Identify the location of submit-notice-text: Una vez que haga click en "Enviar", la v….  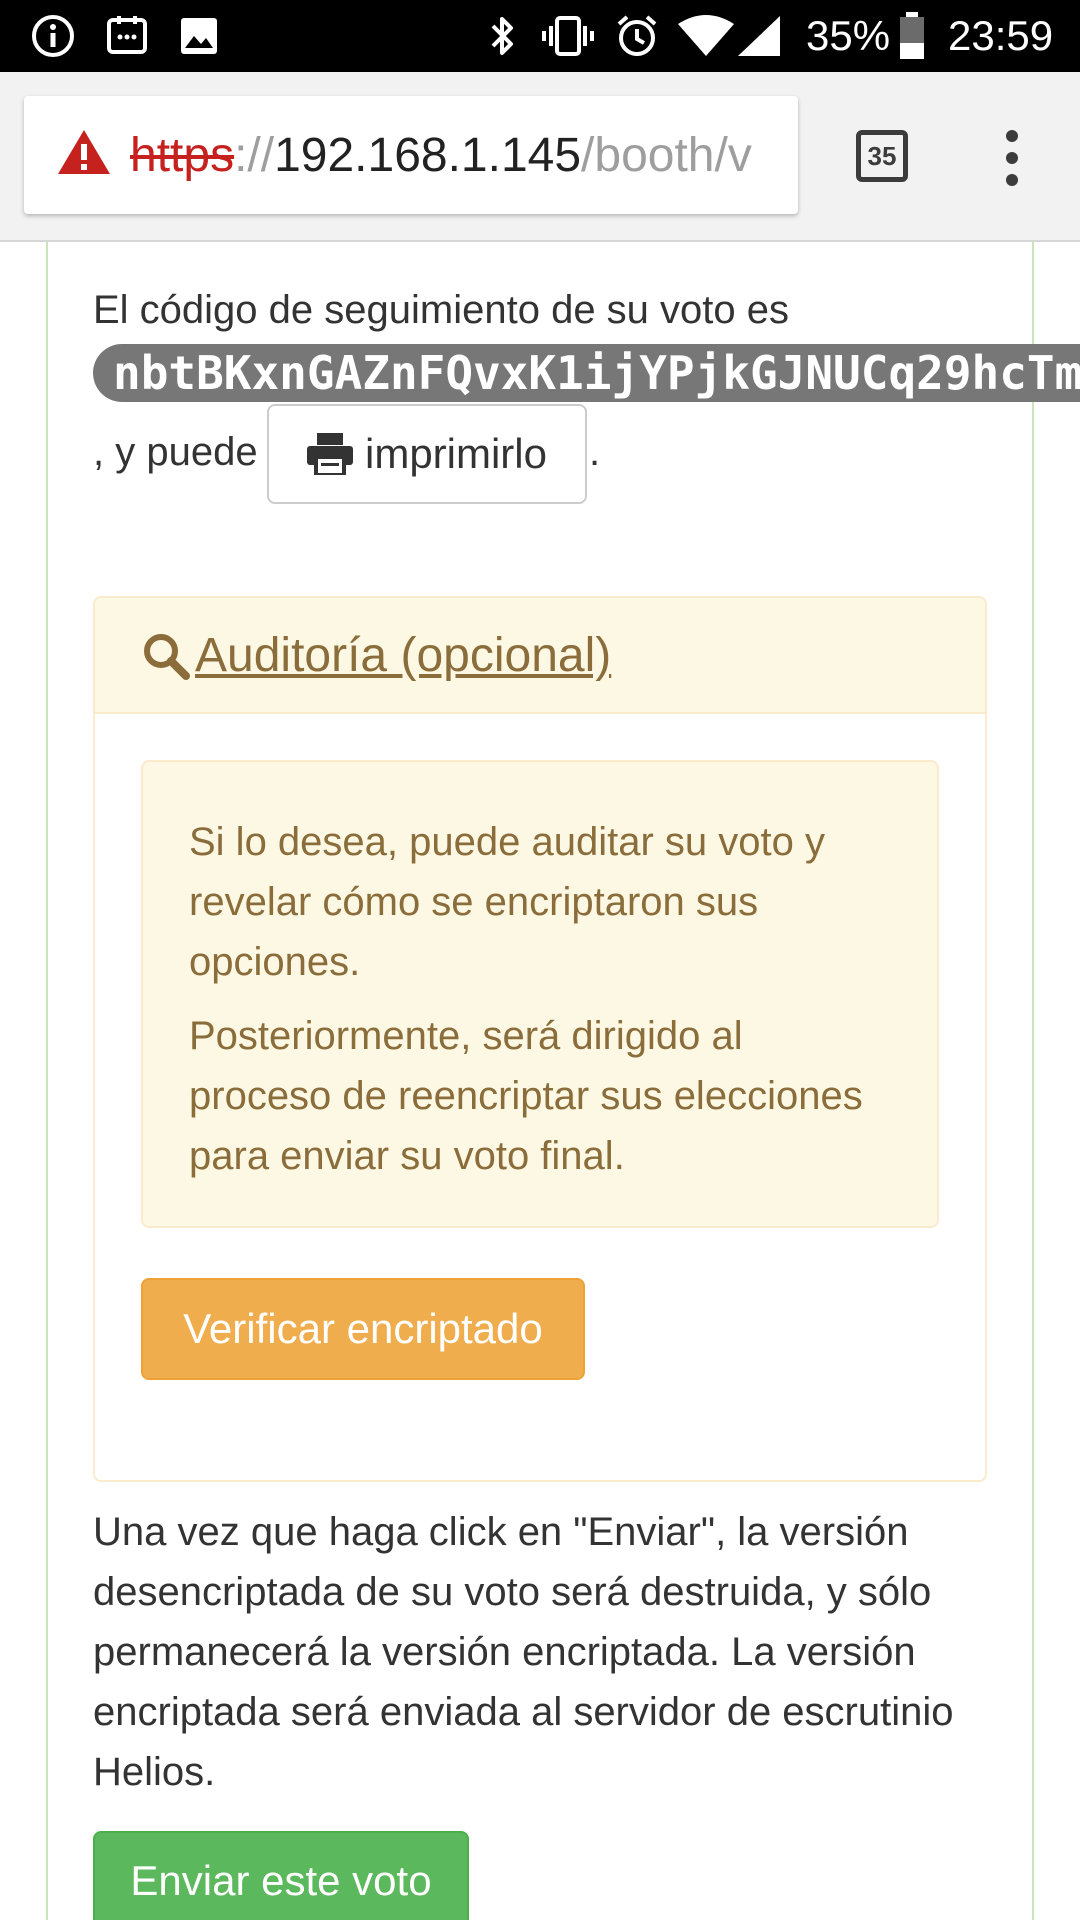
(523, 1652).